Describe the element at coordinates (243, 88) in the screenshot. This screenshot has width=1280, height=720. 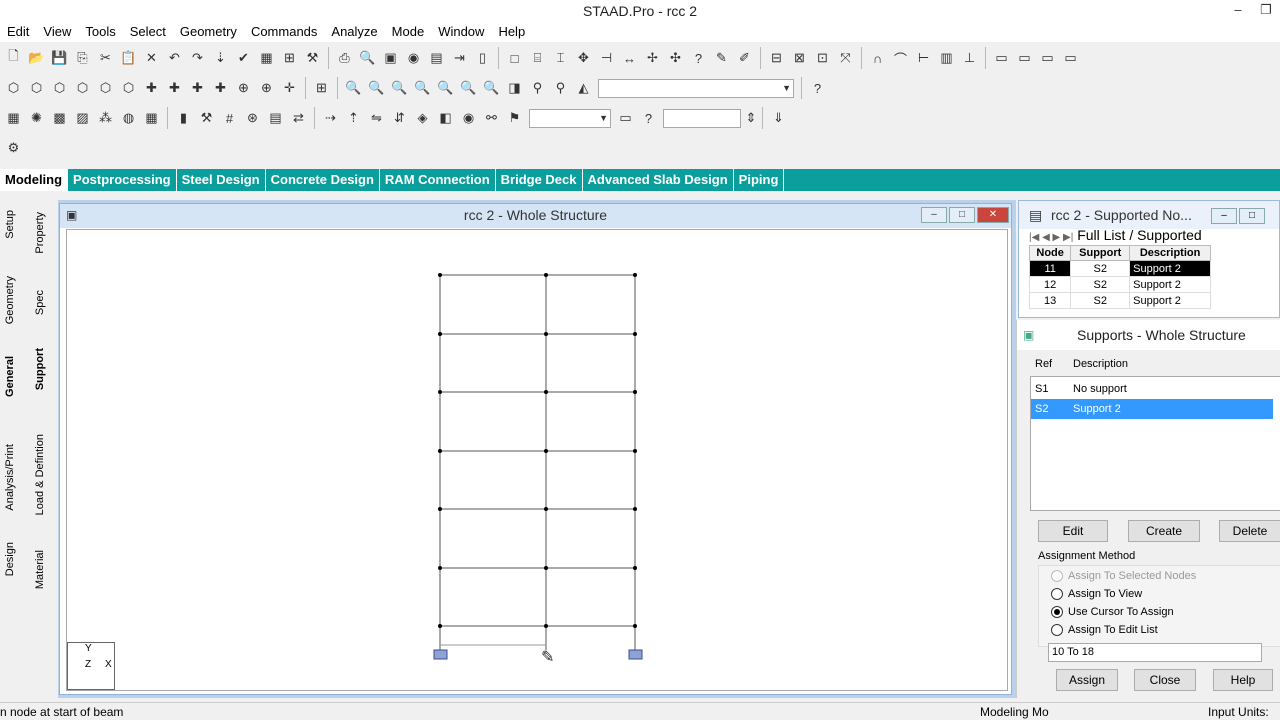
I see `spin-left-icon: ⊕` at that location.